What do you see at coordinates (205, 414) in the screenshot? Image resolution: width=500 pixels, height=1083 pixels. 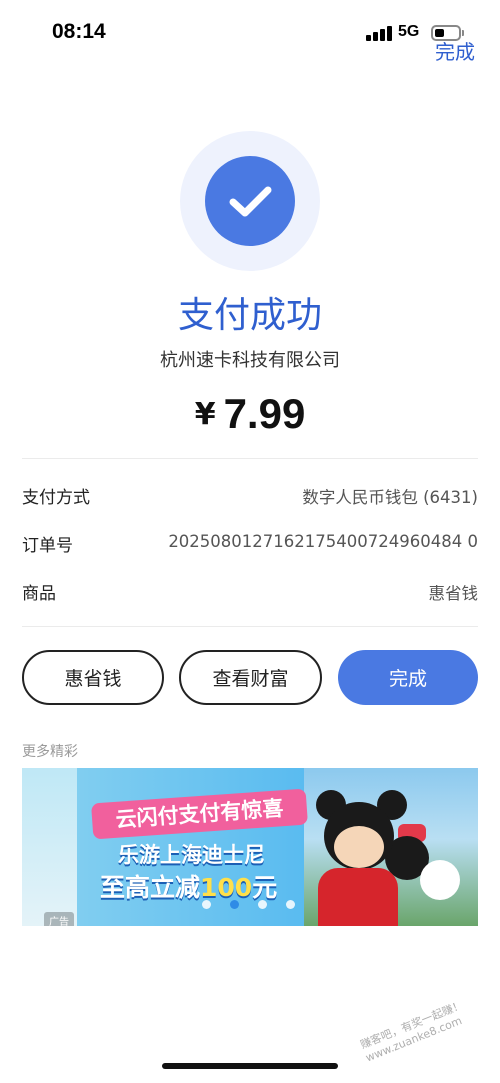 I see `currency-symbol: ¥` at bounding box center [205, 414].